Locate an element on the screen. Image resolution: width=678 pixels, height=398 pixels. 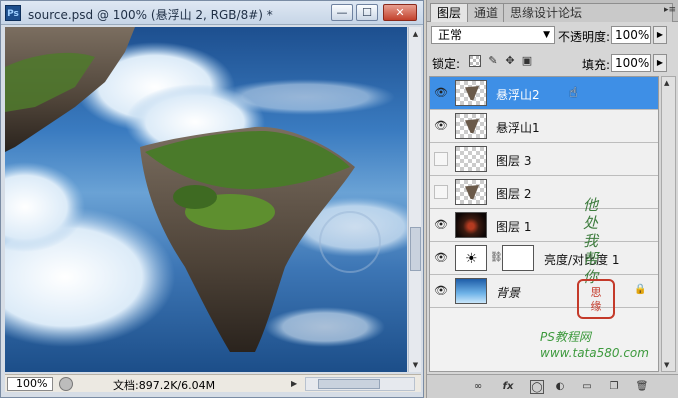
close-button: ✕ is located at coordinates (400, 12).